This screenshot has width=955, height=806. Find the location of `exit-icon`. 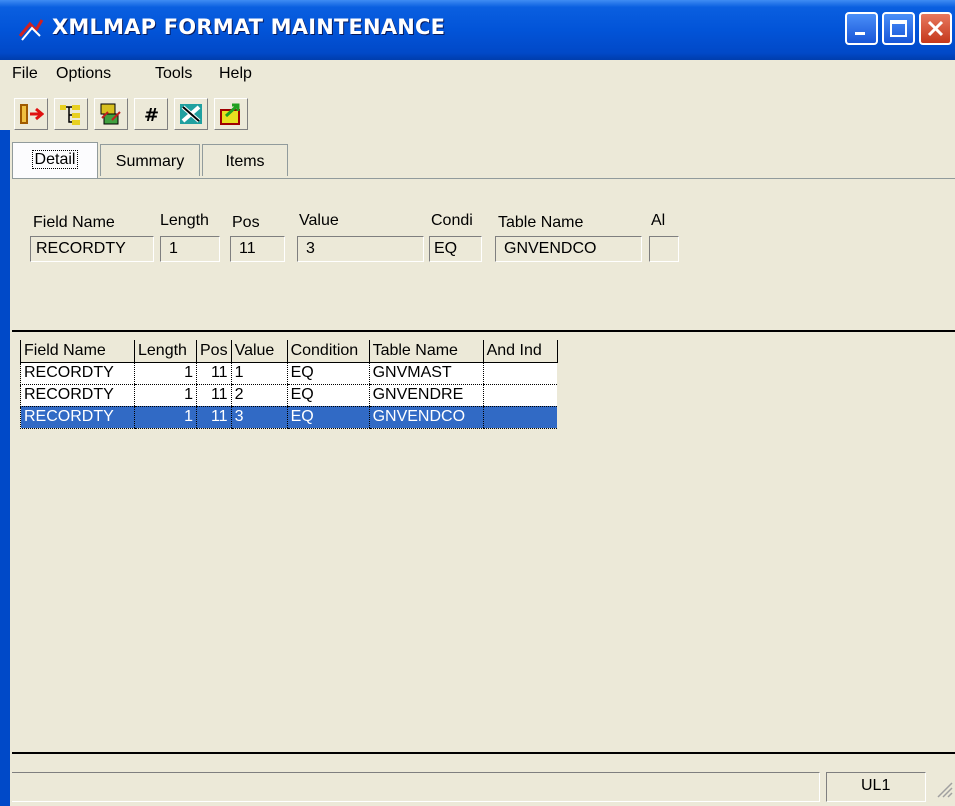

exit-icon is located at coordinates (32, 114).